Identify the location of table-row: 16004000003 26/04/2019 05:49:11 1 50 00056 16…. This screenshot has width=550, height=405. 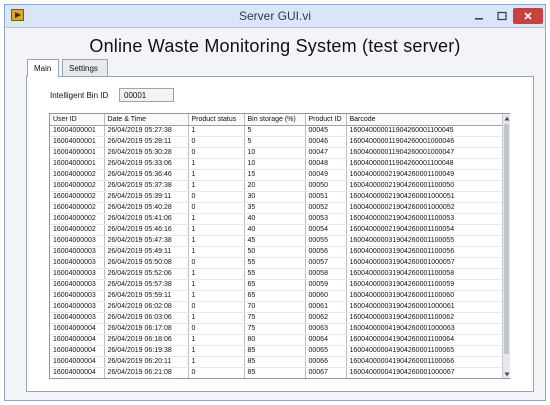
(276, 252).